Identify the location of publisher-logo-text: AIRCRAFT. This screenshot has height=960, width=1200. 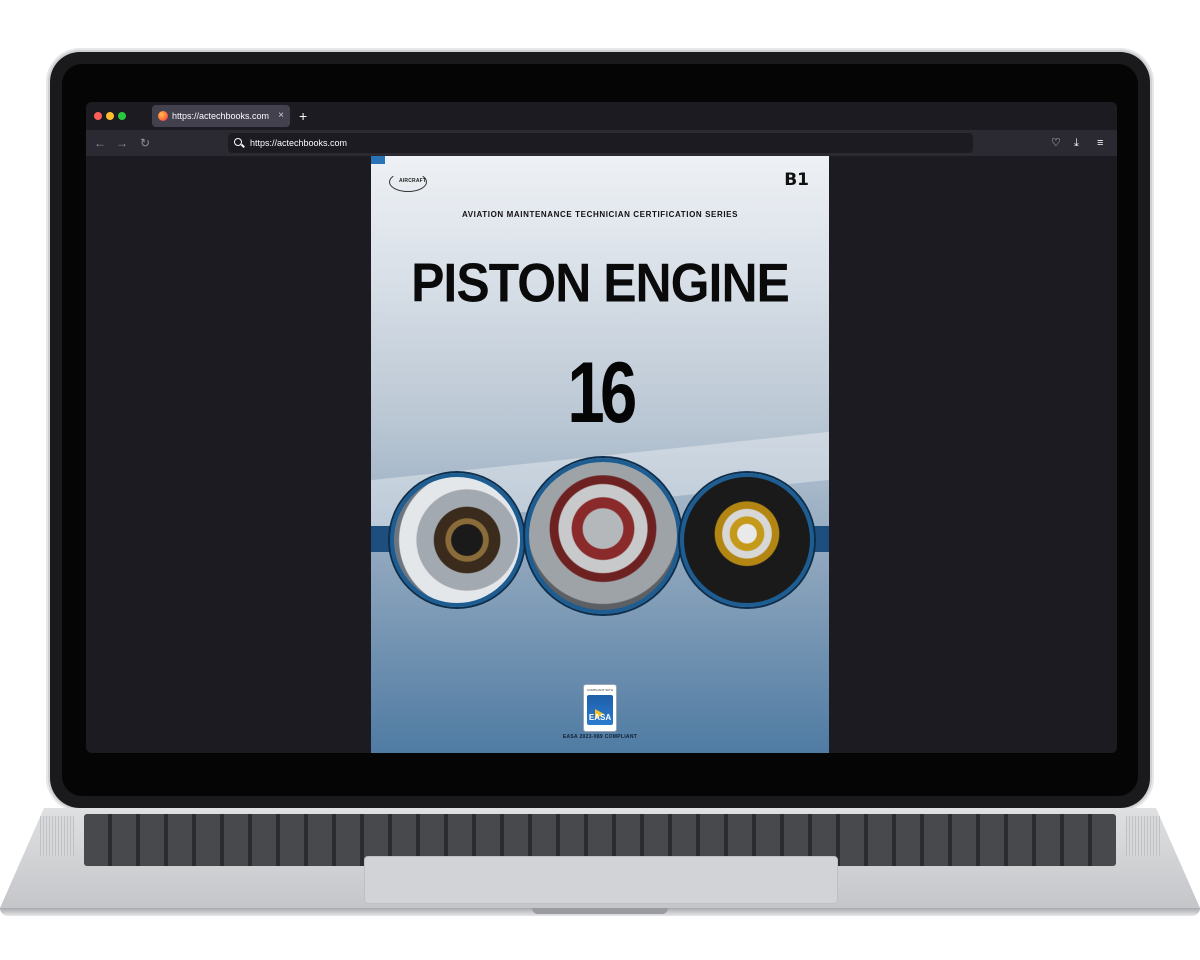
(413, 181).